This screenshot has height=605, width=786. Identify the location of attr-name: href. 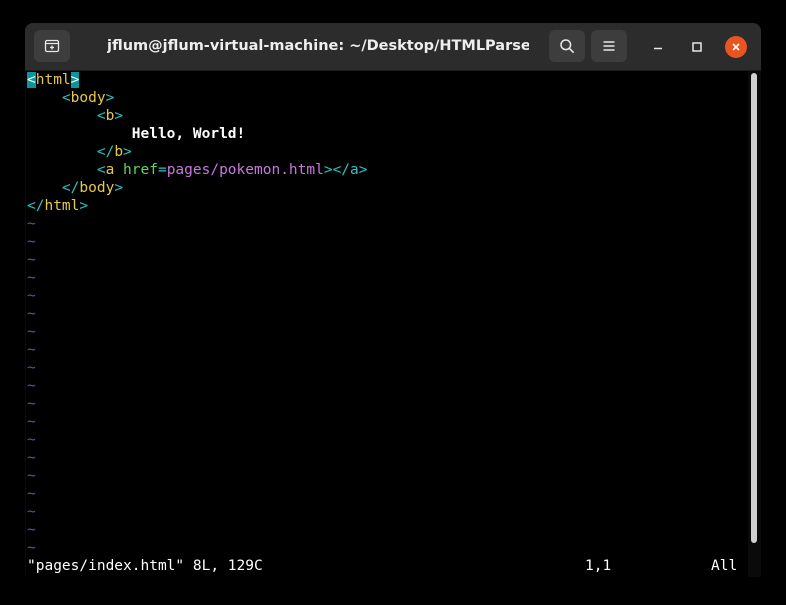
(140, 170).